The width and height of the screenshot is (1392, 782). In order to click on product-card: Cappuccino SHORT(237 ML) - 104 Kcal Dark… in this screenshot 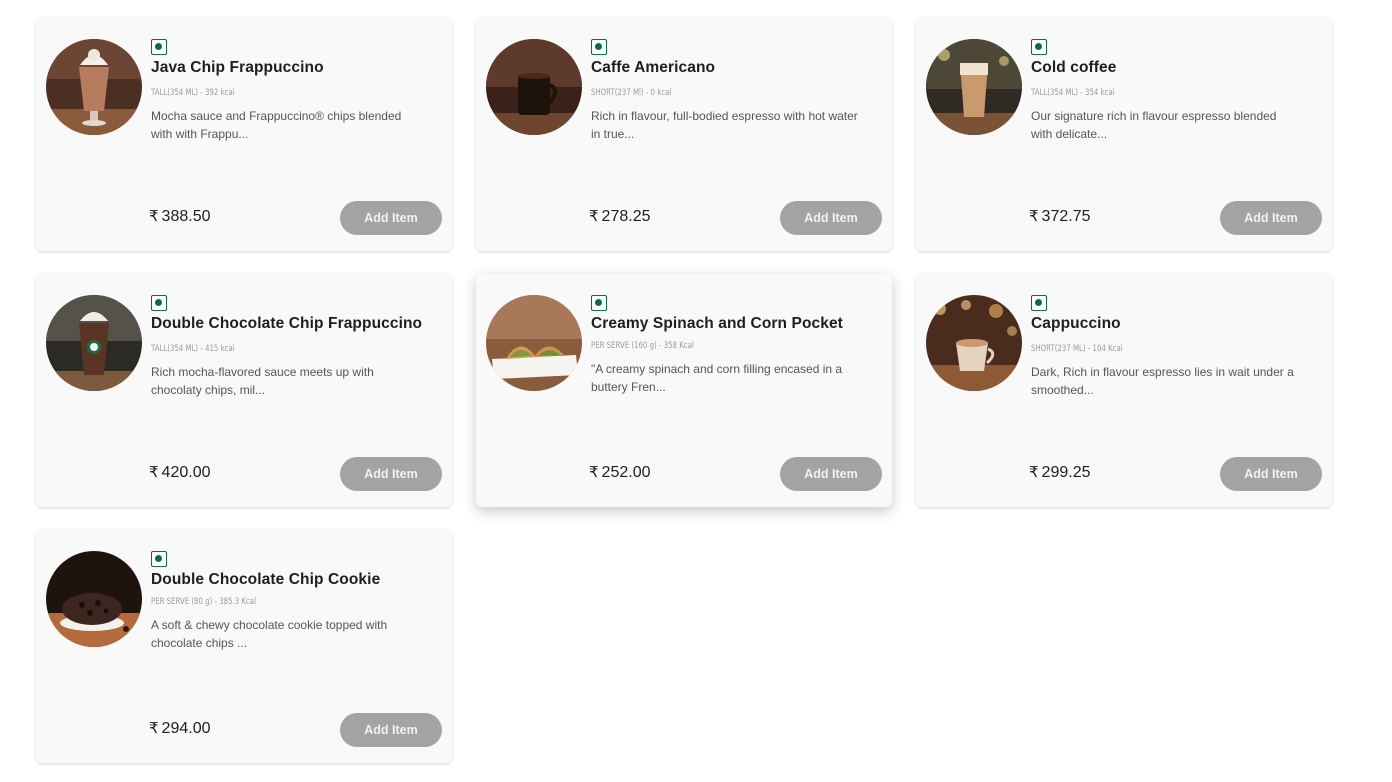, I will do `click(1124, 390)`.